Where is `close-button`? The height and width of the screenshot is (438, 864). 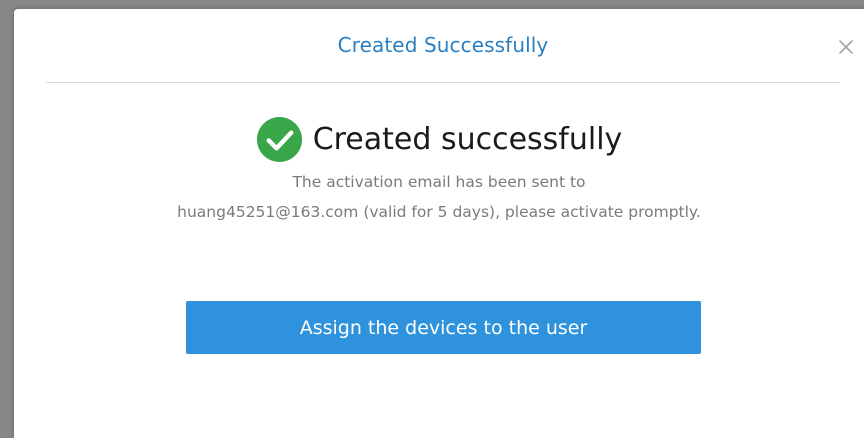
close-button is located at coordinates (846, 47).